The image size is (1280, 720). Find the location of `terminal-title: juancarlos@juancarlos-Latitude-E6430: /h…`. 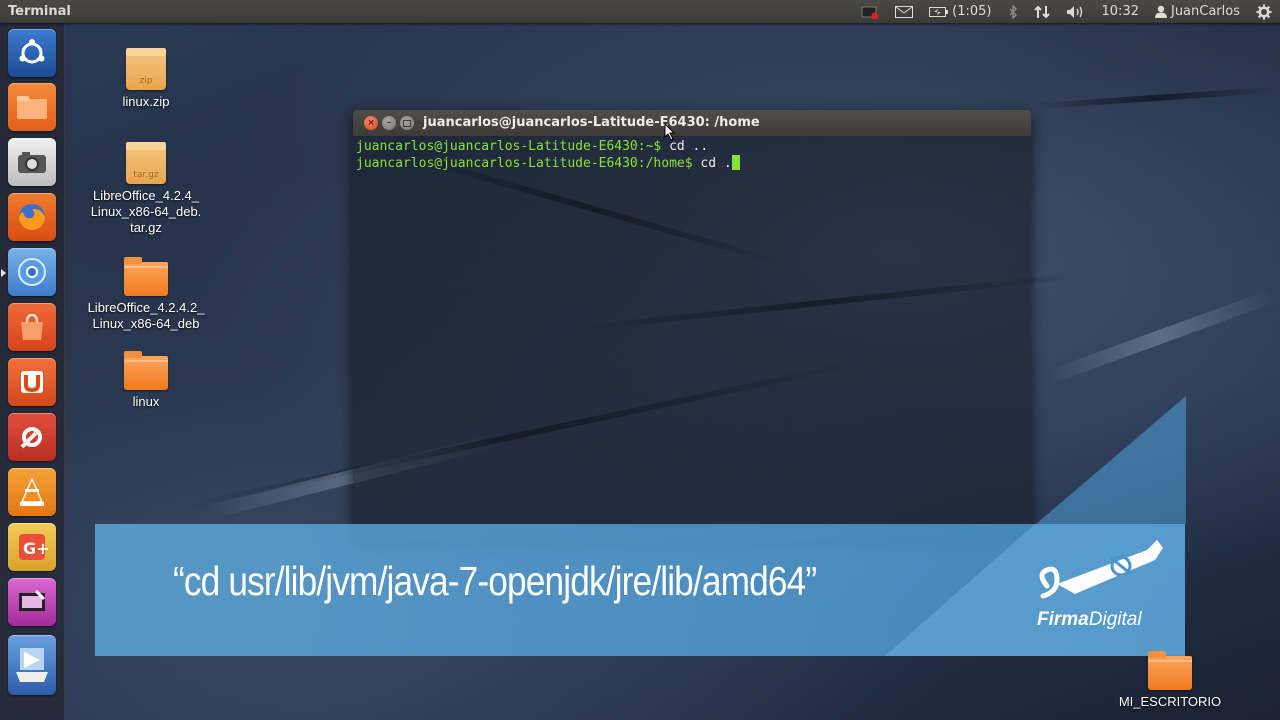

terminal-title: juancarlos@juancarlos-Latitude-E6430: /h… is located at coordinates (591, 122).